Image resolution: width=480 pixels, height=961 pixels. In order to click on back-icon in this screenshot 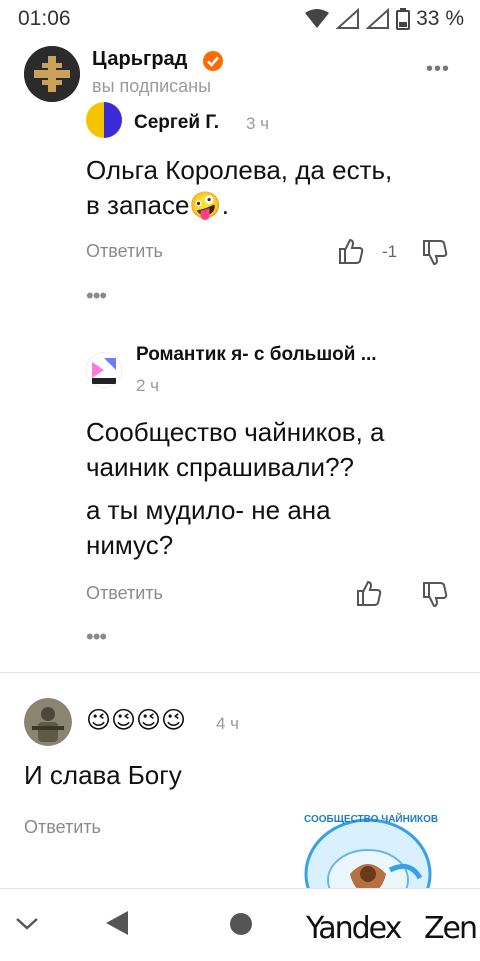, I will do `click(117, 923)`.